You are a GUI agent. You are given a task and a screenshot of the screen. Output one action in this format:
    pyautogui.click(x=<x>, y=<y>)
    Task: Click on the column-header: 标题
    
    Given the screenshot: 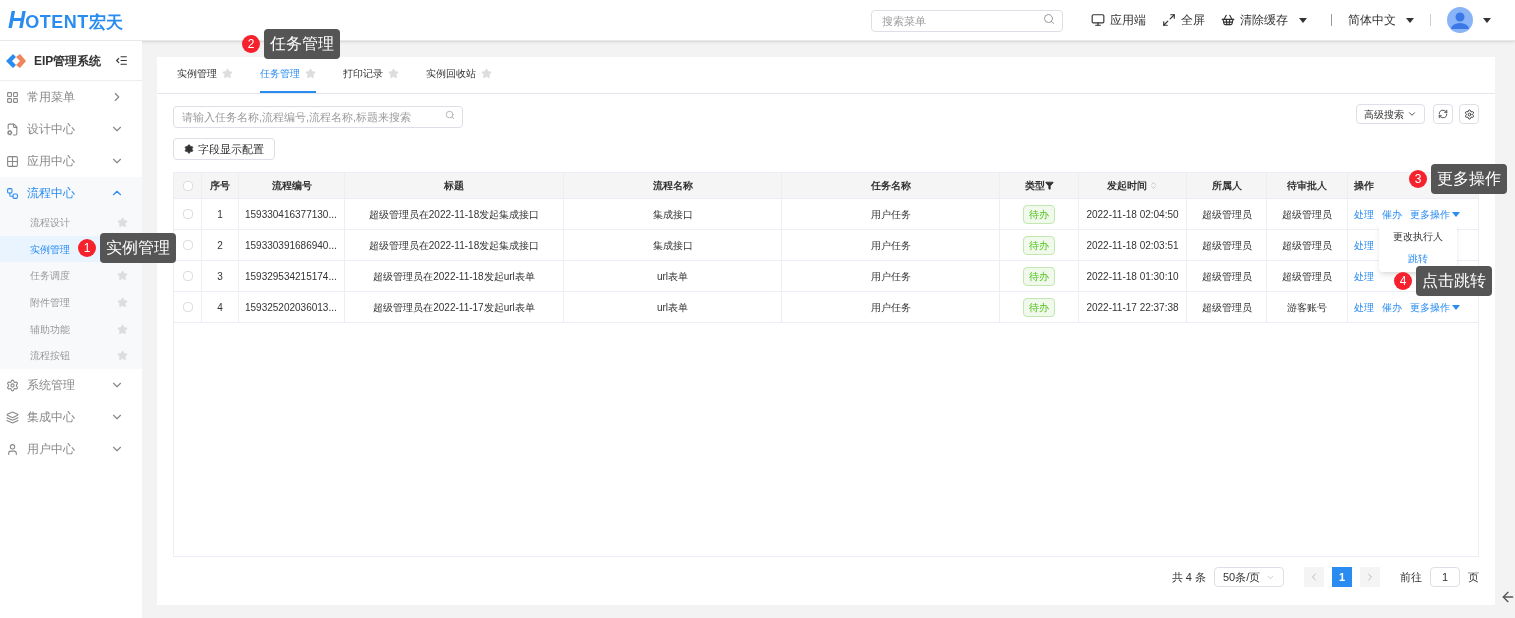 What is the action you would take?
    pyautogui.click(x=454, y=186)
    